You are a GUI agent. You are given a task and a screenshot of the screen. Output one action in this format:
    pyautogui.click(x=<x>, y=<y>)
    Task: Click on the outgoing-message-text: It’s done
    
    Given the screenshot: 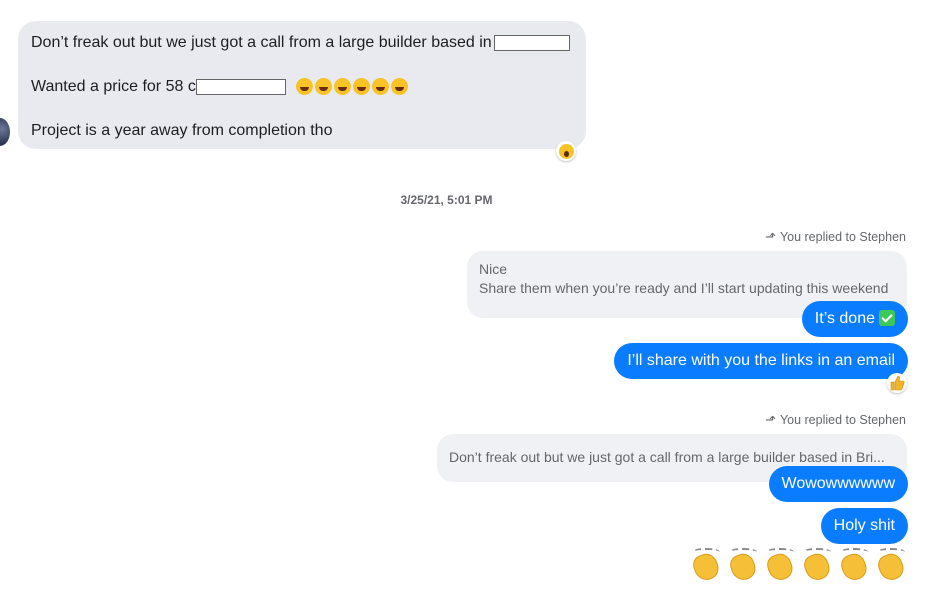 What is the action you would take?
    pyautogui.click(x=844, y=318)
    